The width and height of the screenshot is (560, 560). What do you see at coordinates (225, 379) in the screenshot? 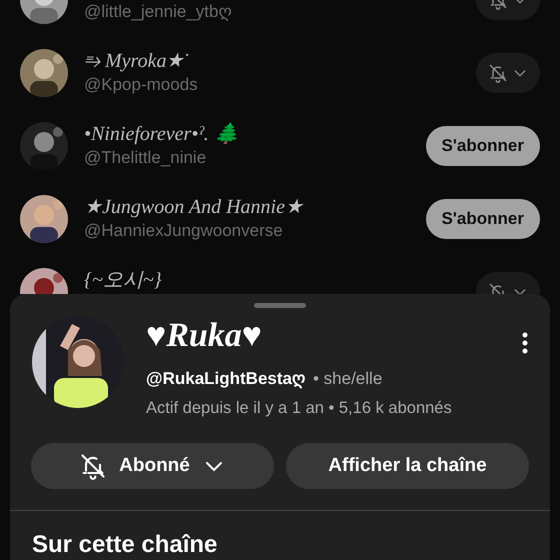
I see `channel-handle: @RukaLightBestaღ` at bounding box center [225, 379].